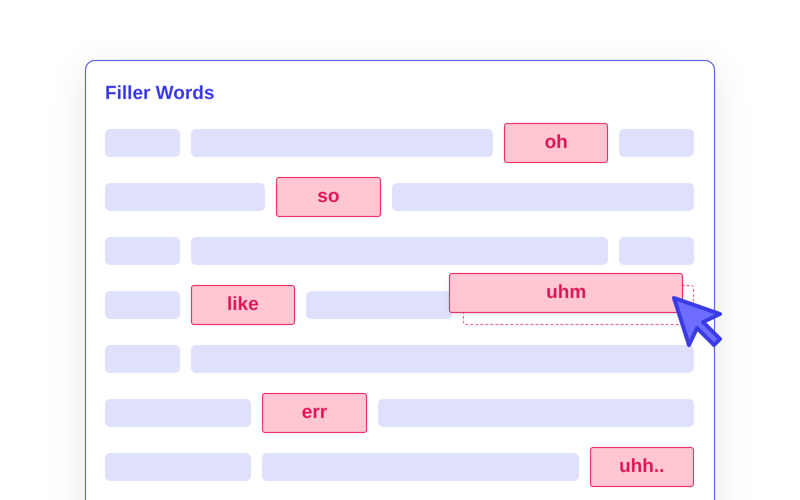 The width and height of the screenshot is (800, 500). Describe the element at coordinates (566, 293) in the screenshot. I see `word-chip: uhm` at that location.